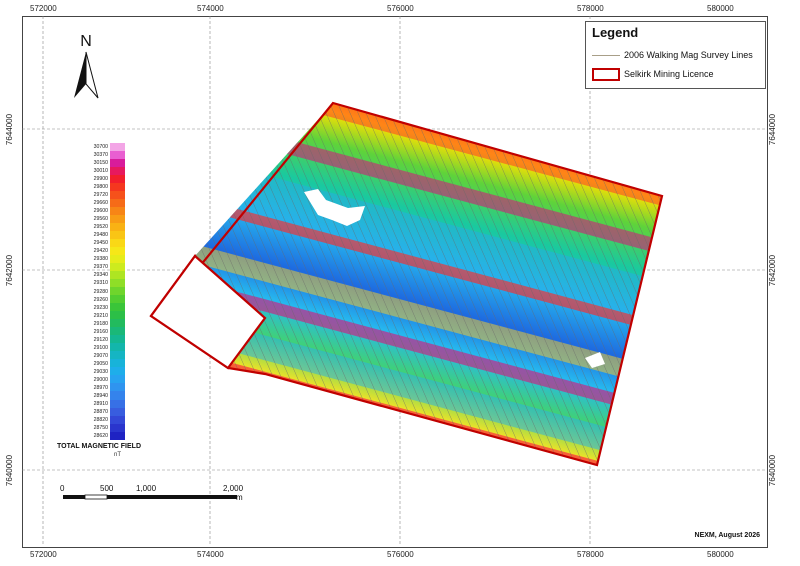 The image size is (800, 566). I want to click on colorbar-value-label: 29600, so click(100, 211).